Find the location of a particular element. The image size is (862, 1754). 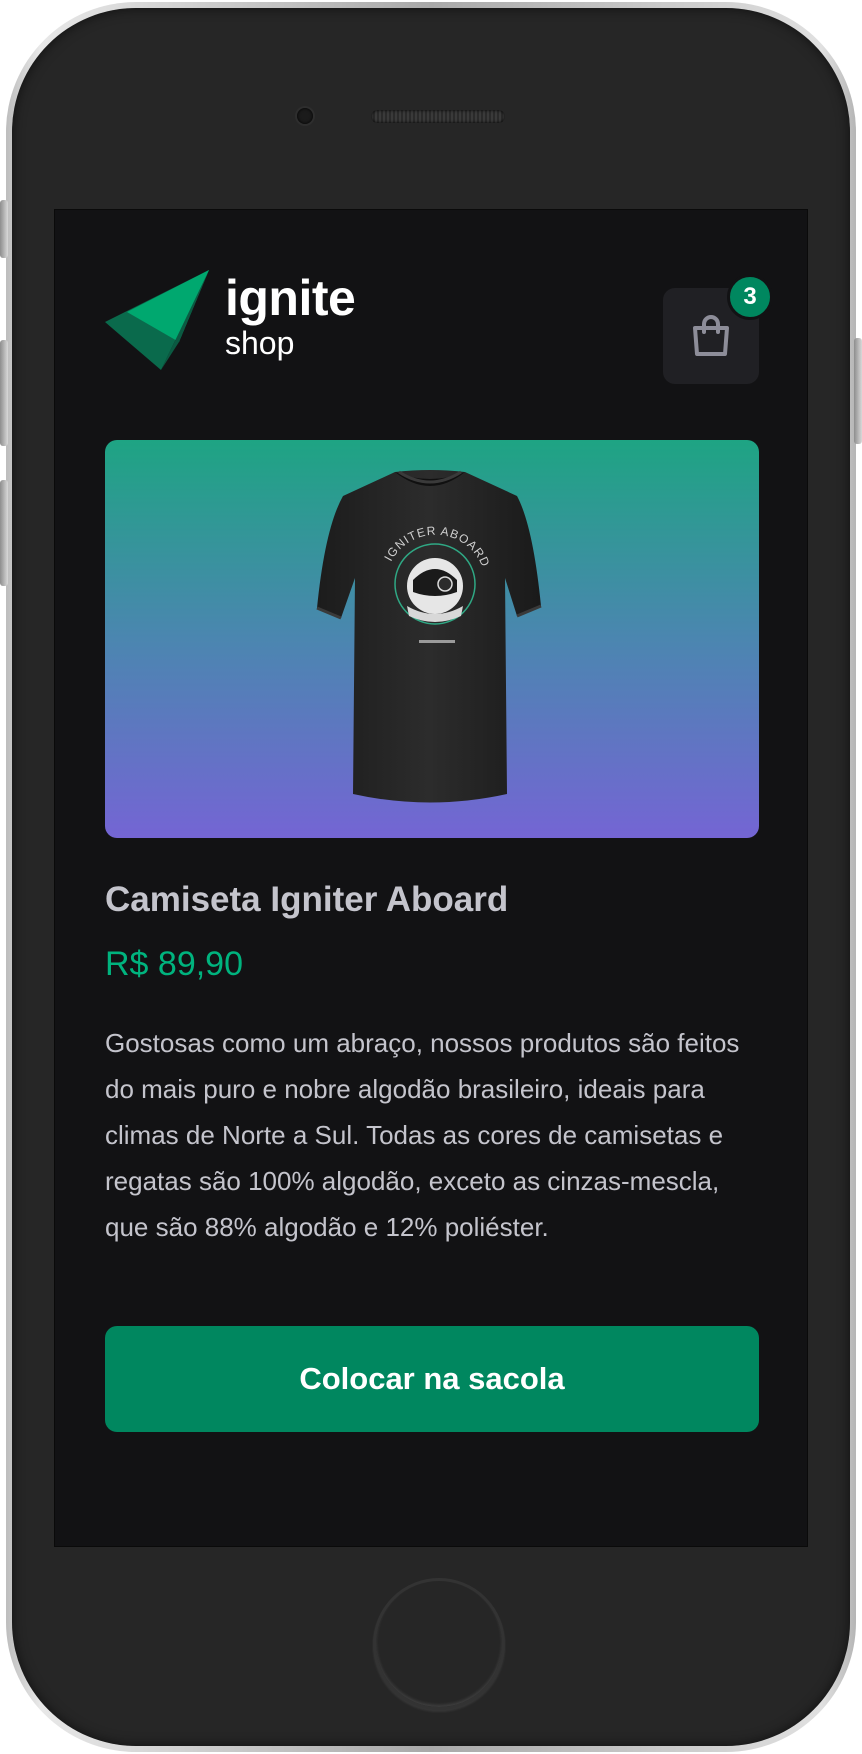

app-header: ignite shop 3 is located at coordinates (439, 327).